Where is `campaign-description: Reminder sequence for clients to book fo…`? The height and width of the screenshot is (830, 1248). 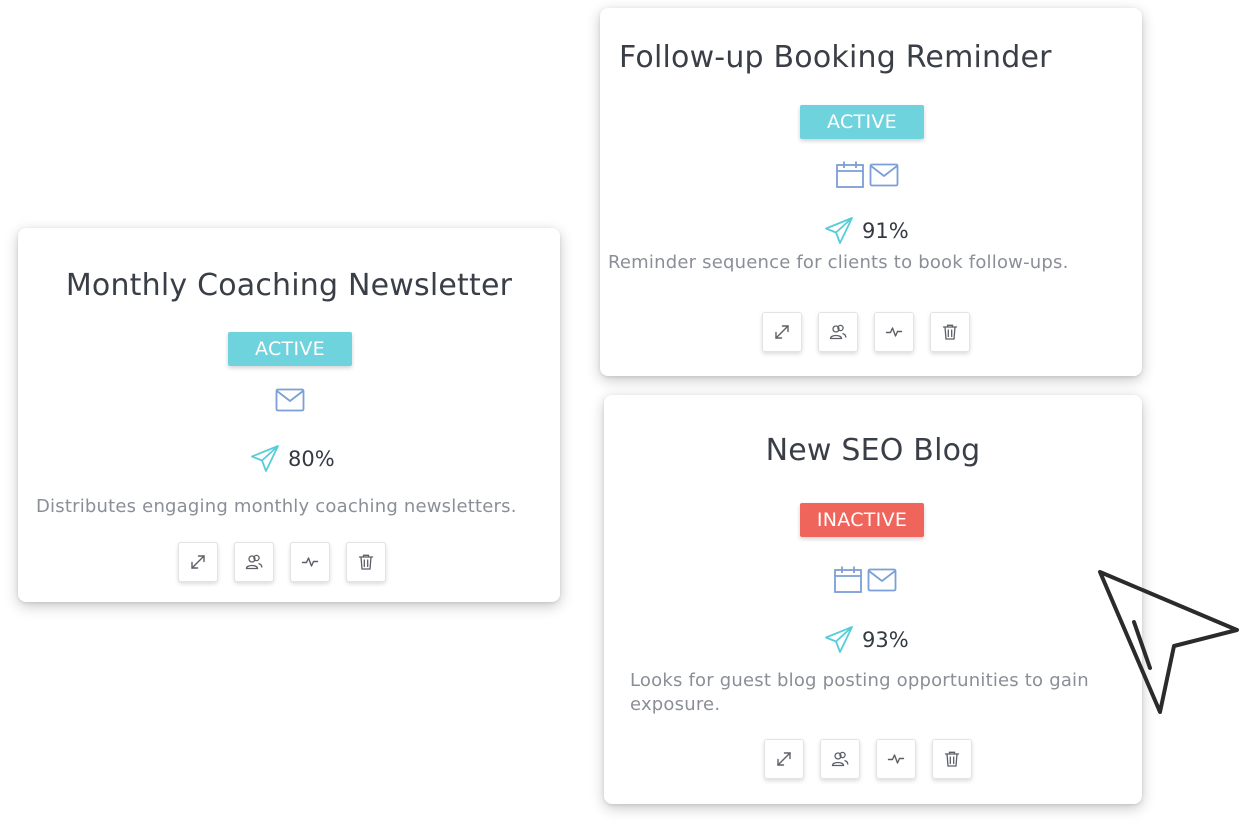 campaign-description: Reminder sequence for clients to book fo… is located at coordinates (838, 262).